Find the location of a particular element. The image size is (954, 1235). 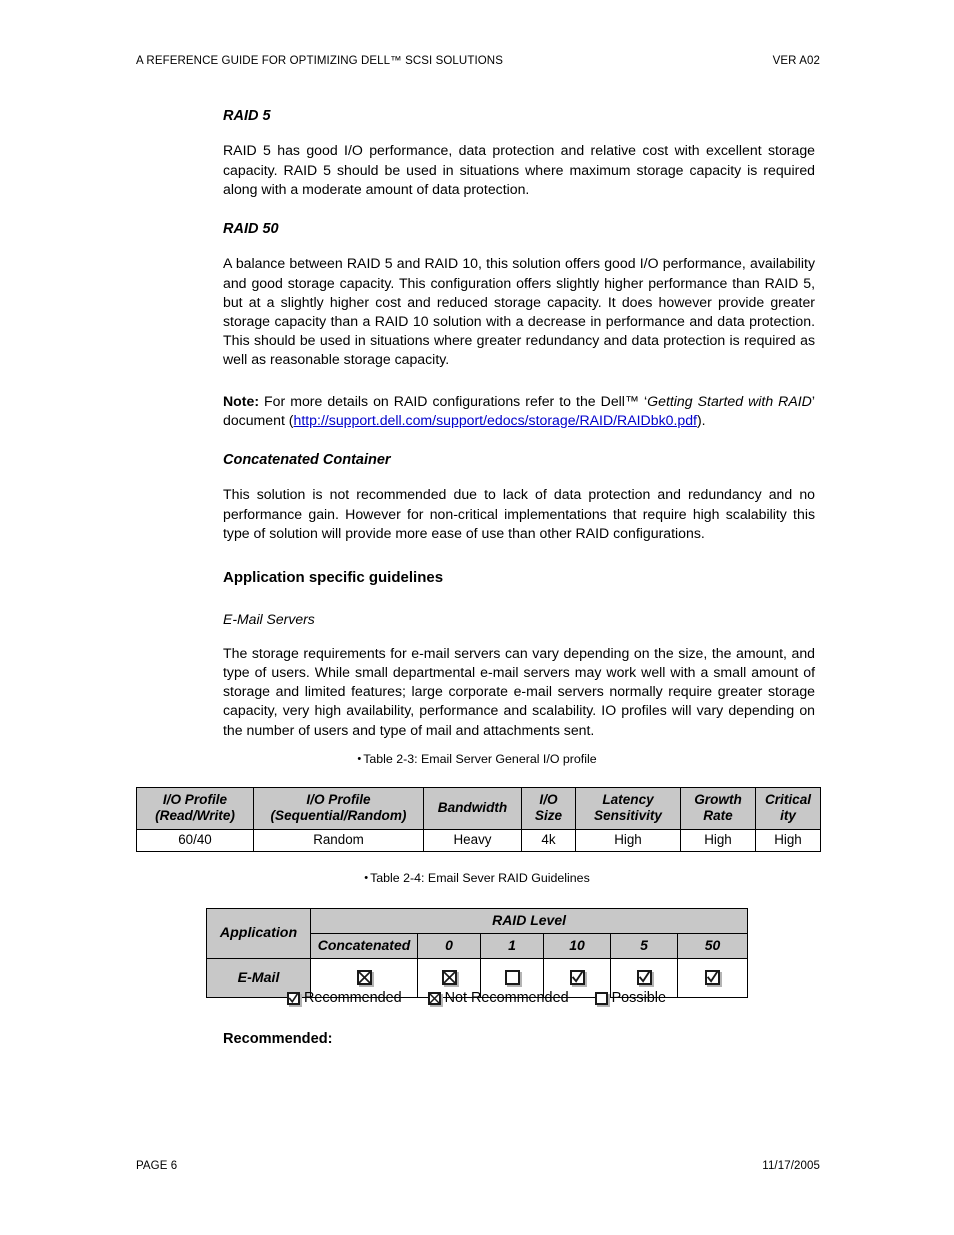

heading-email-servers: E-Mail Servers is located at coordinates (269, 619).